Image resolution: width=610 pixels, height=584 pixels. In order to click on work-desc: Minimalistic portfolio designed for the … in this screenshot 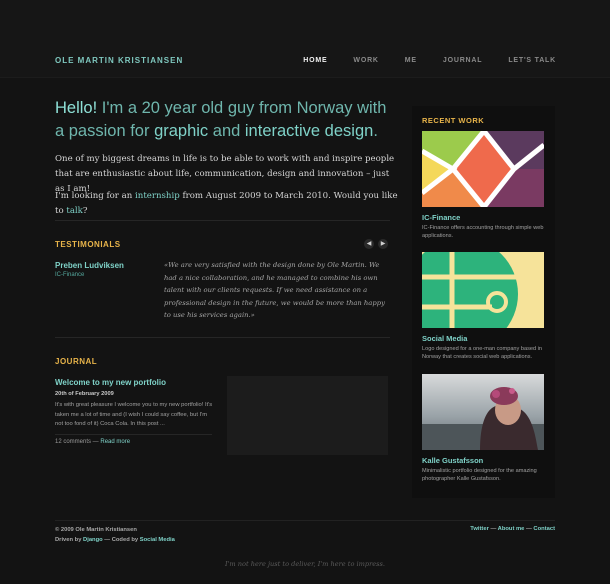, I will do `click(479, 475)`.